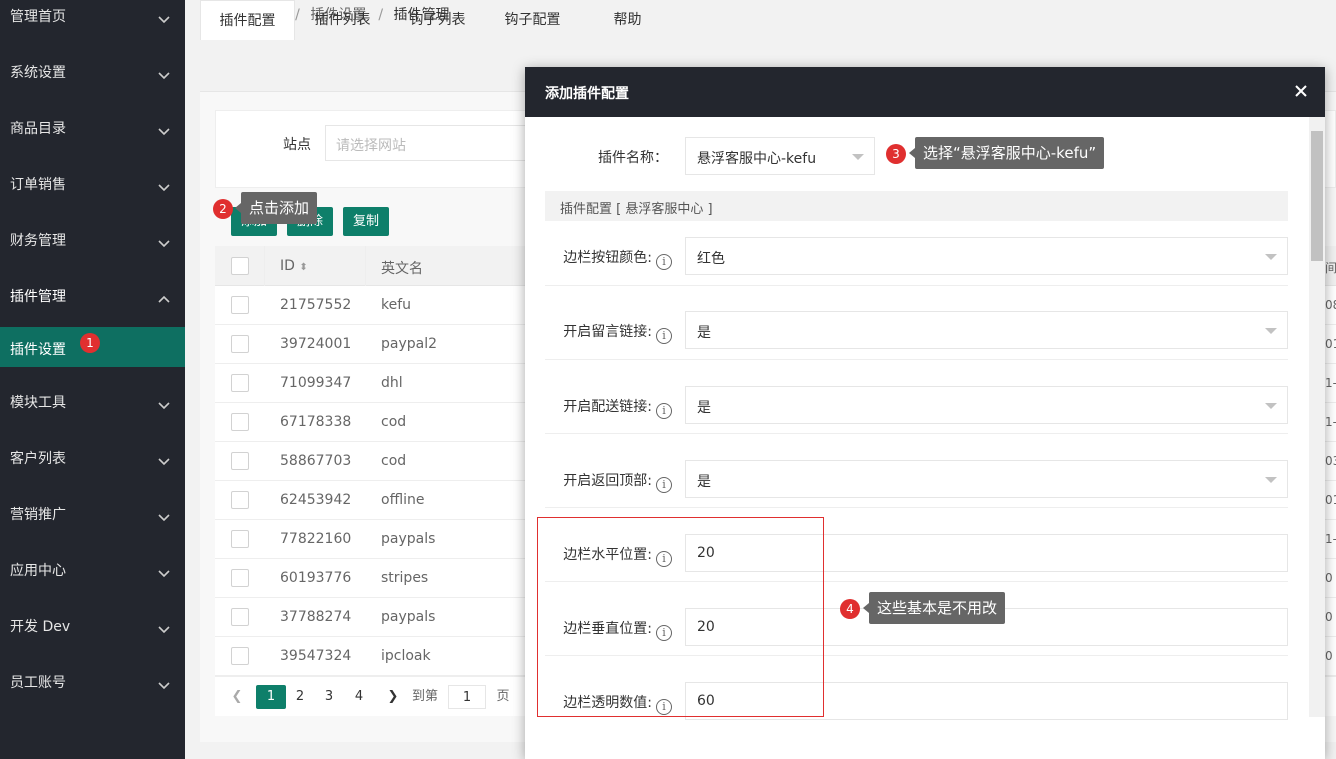  Describe the element at coordinates (38, 129) in the screenshot. I see `sidebar-item-label: 商品目录` at that location.